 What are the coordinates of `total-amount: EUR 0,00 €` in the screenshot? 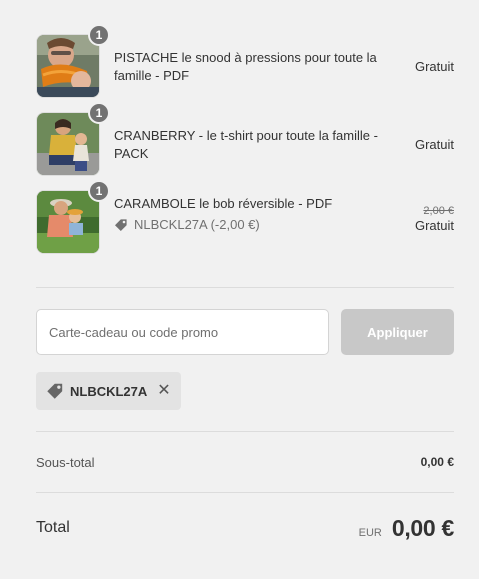 It's located at (406, 528).